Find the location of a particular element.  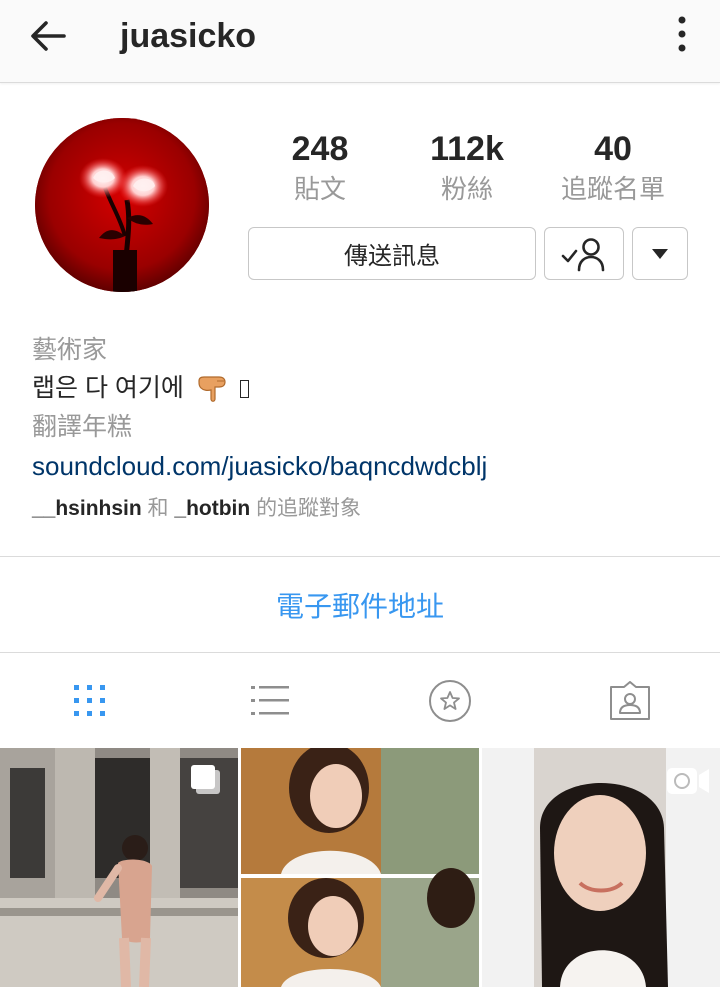

followers-count: 112k is located at coordinates (467, 149).